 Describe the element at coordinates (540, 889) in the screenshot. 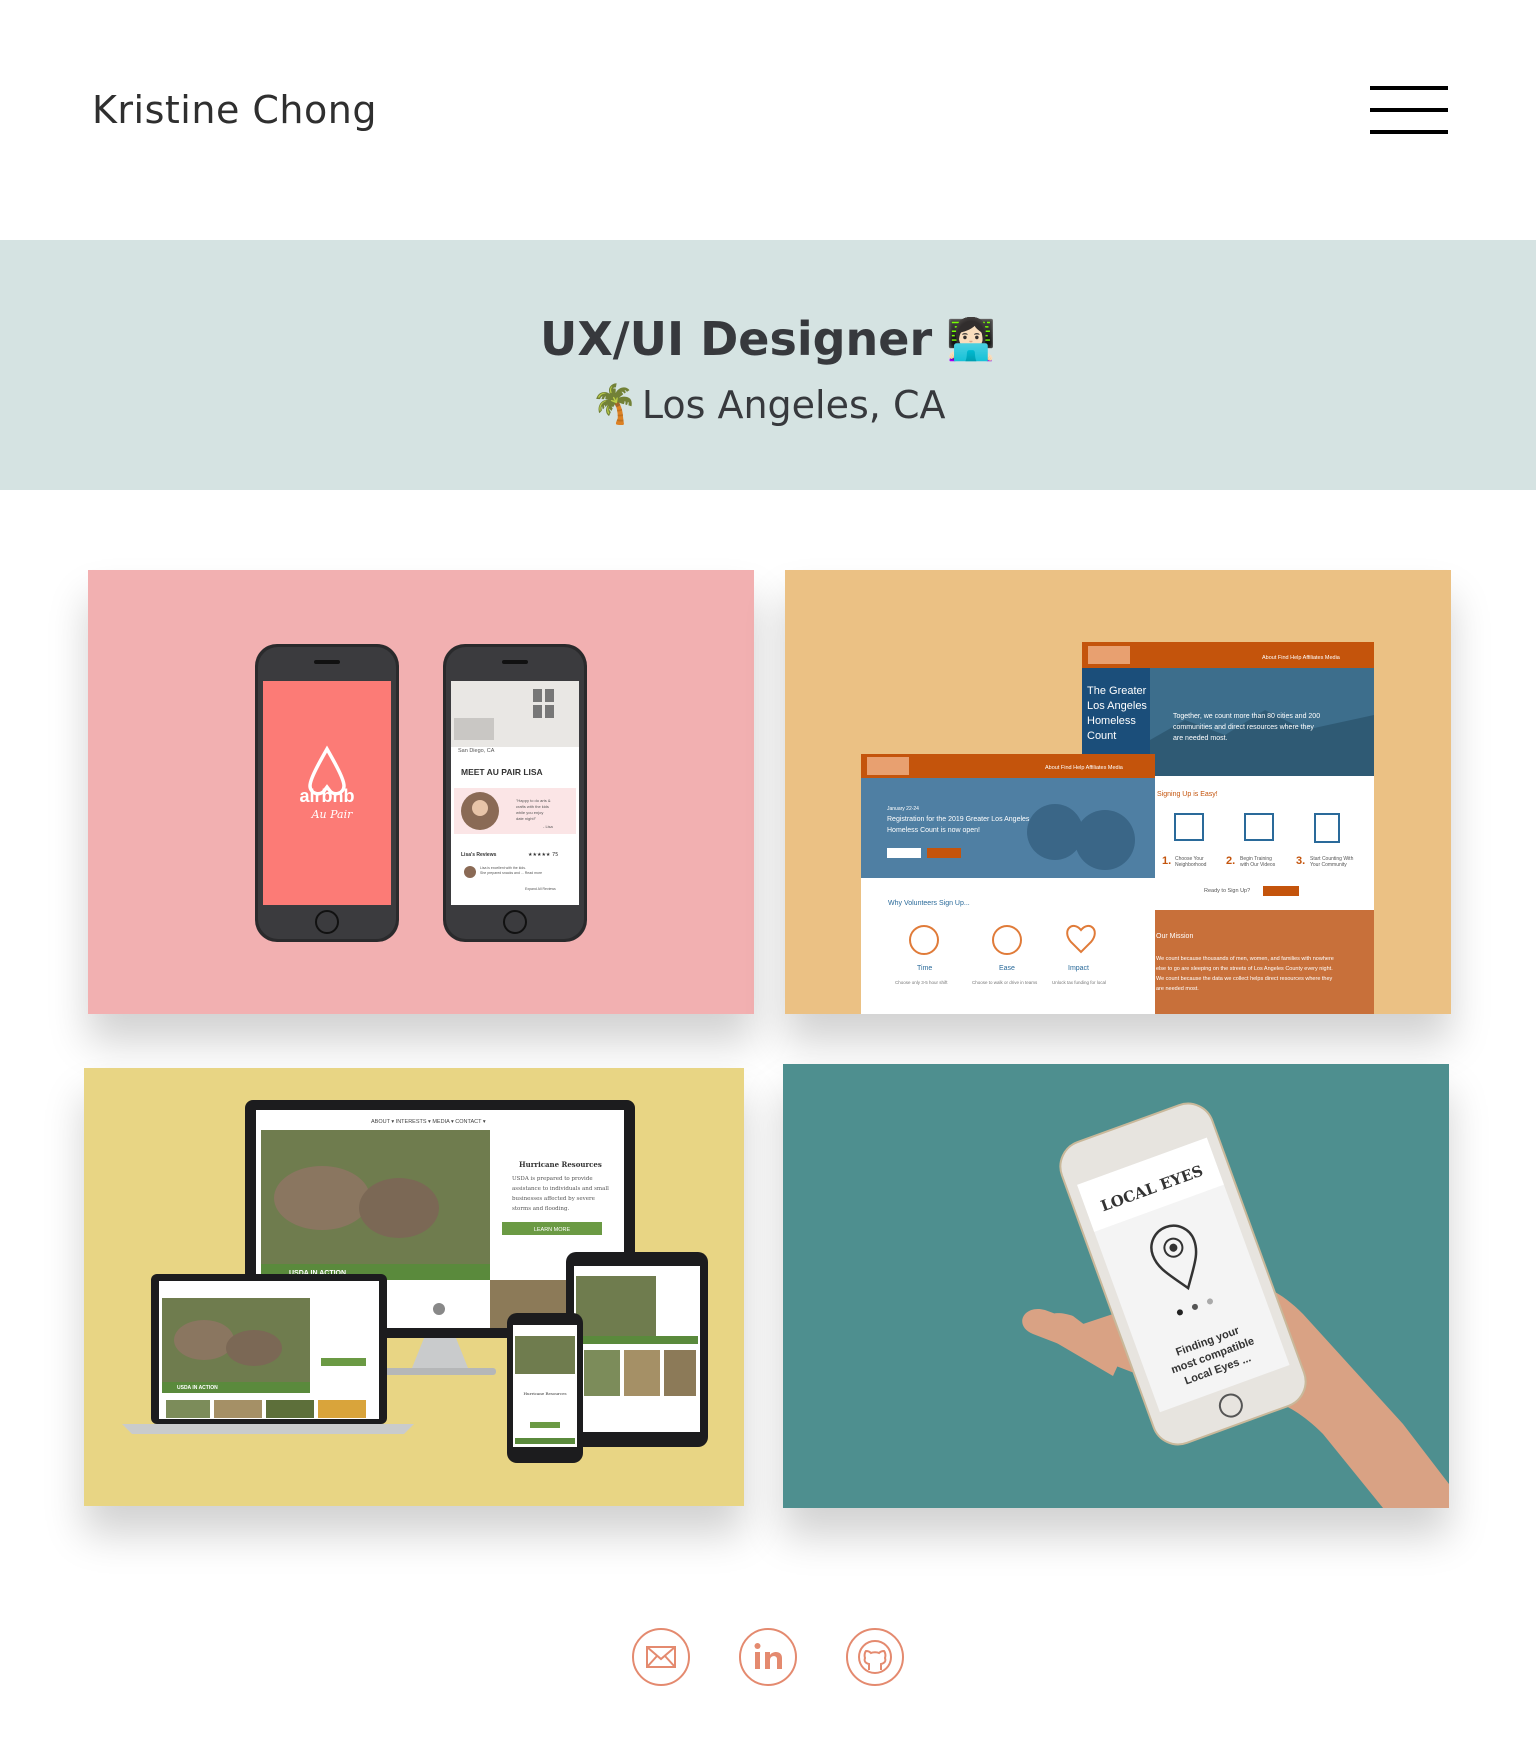

I see `svg-text: Expand All Reviews` at that location.